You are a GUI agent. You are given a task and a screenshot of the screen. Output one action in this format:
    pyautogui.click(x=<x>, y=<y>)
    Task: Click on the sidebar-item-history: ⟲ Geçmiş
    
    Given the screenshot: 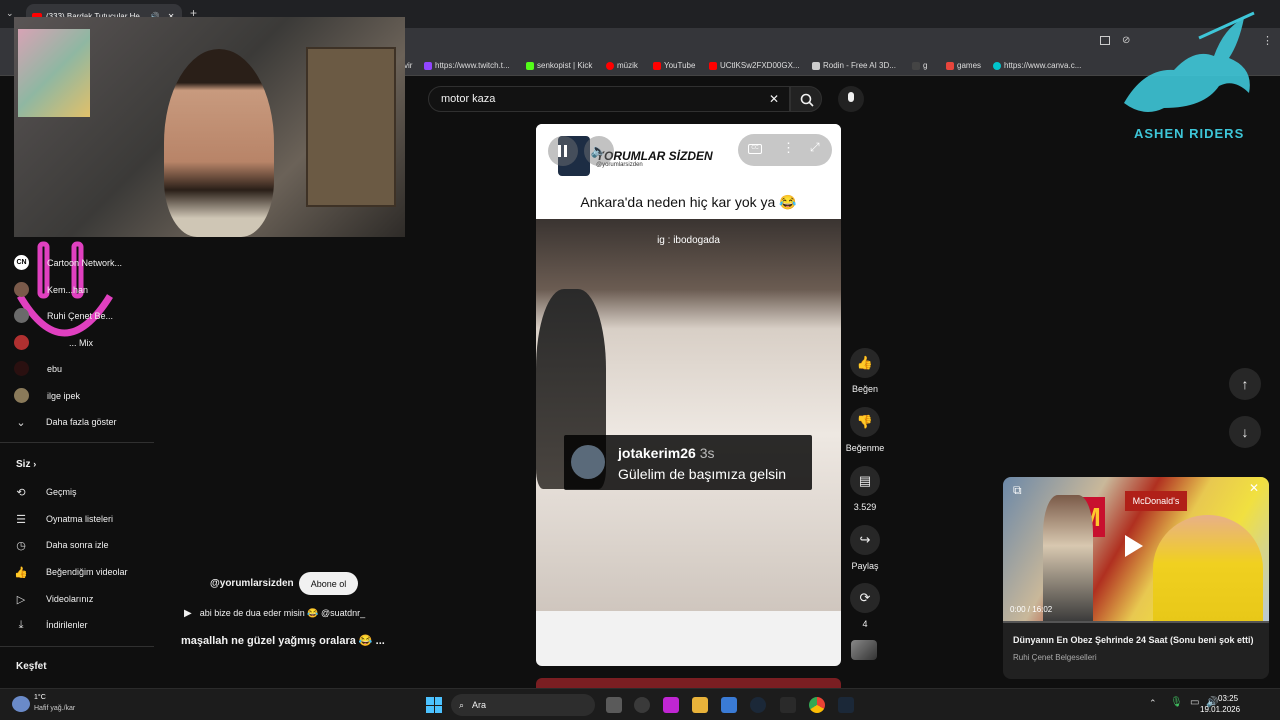 What is the action you would take?
    pyautogui.click(x=45, y=492)
    